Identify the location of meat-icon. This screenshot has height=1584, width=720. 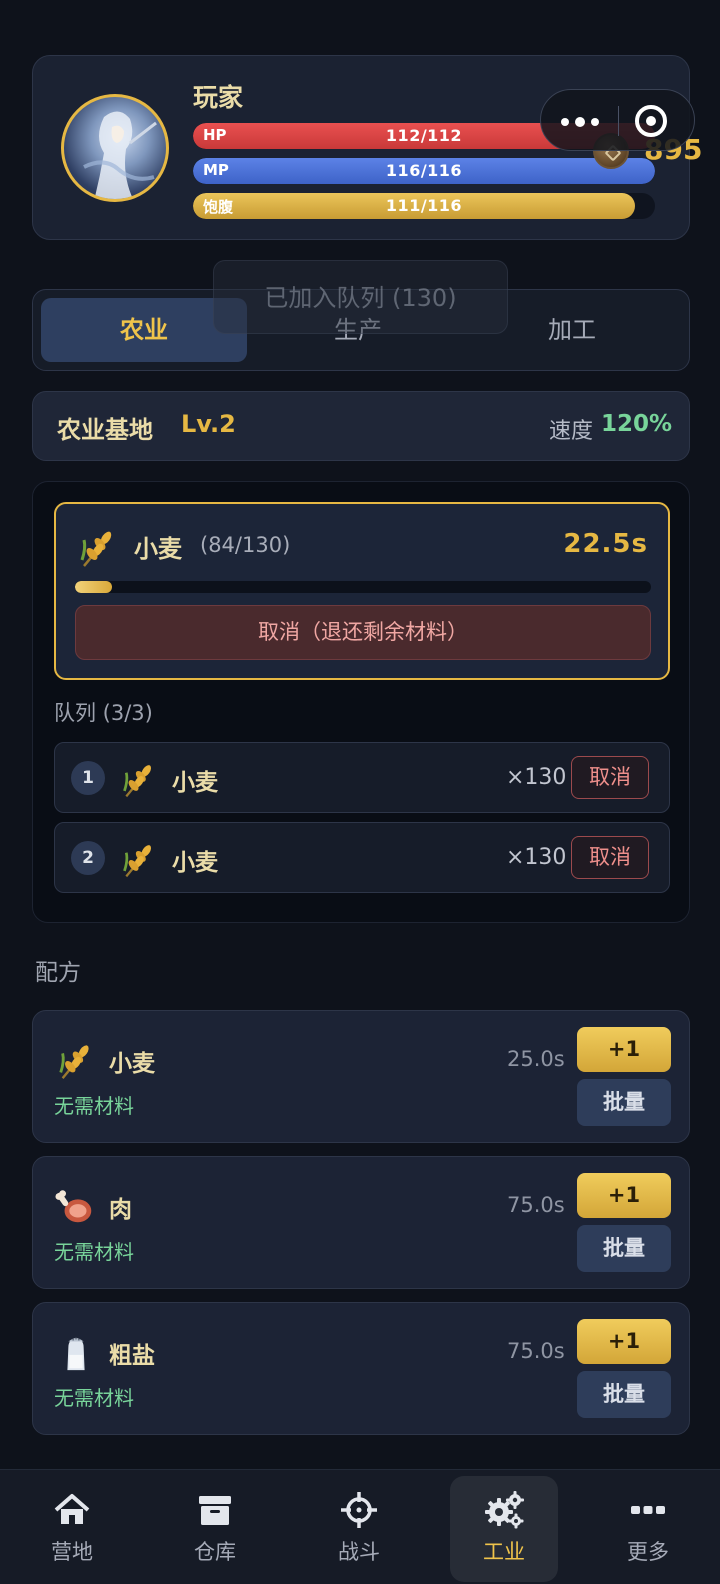
(73, 1206).